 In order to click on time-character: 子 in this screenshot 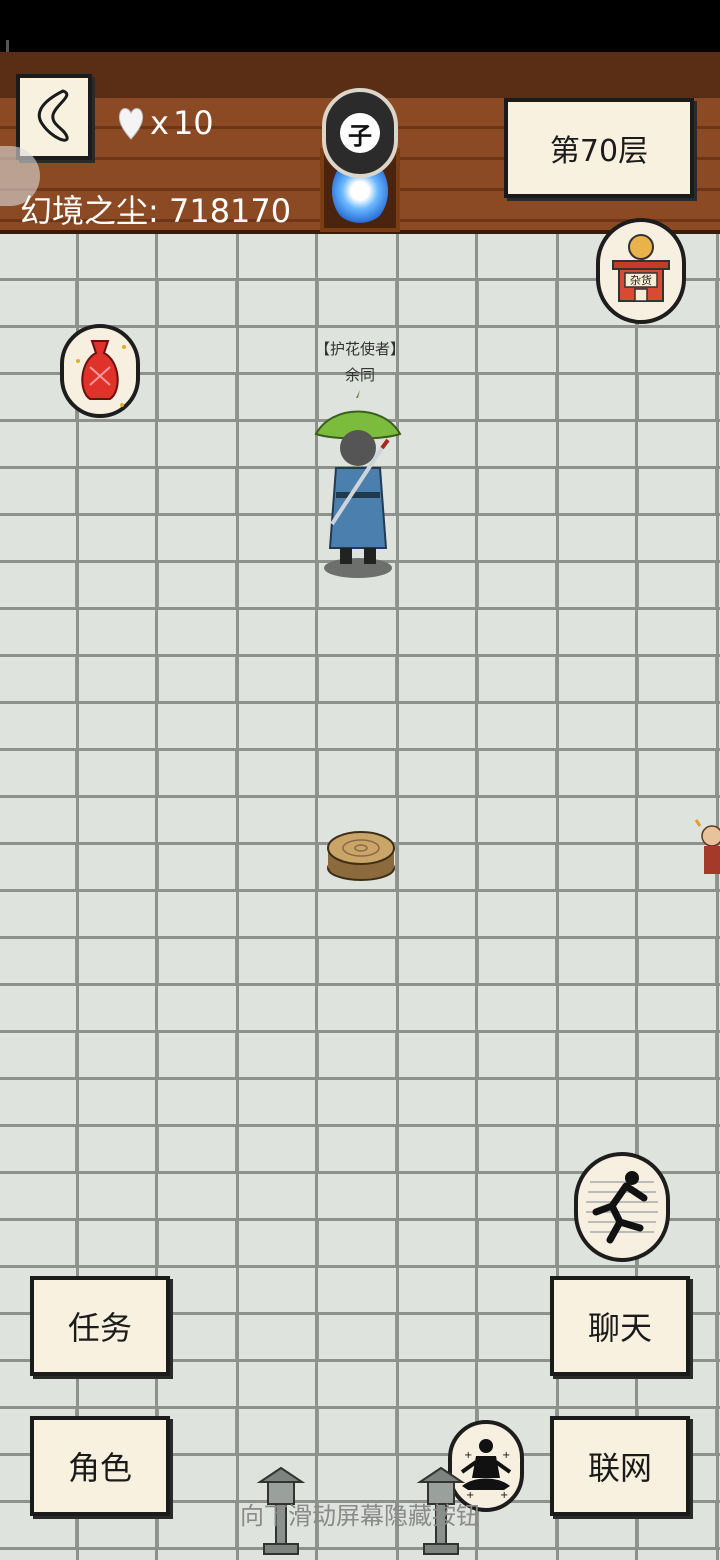, I will do `click(360, 133)`.